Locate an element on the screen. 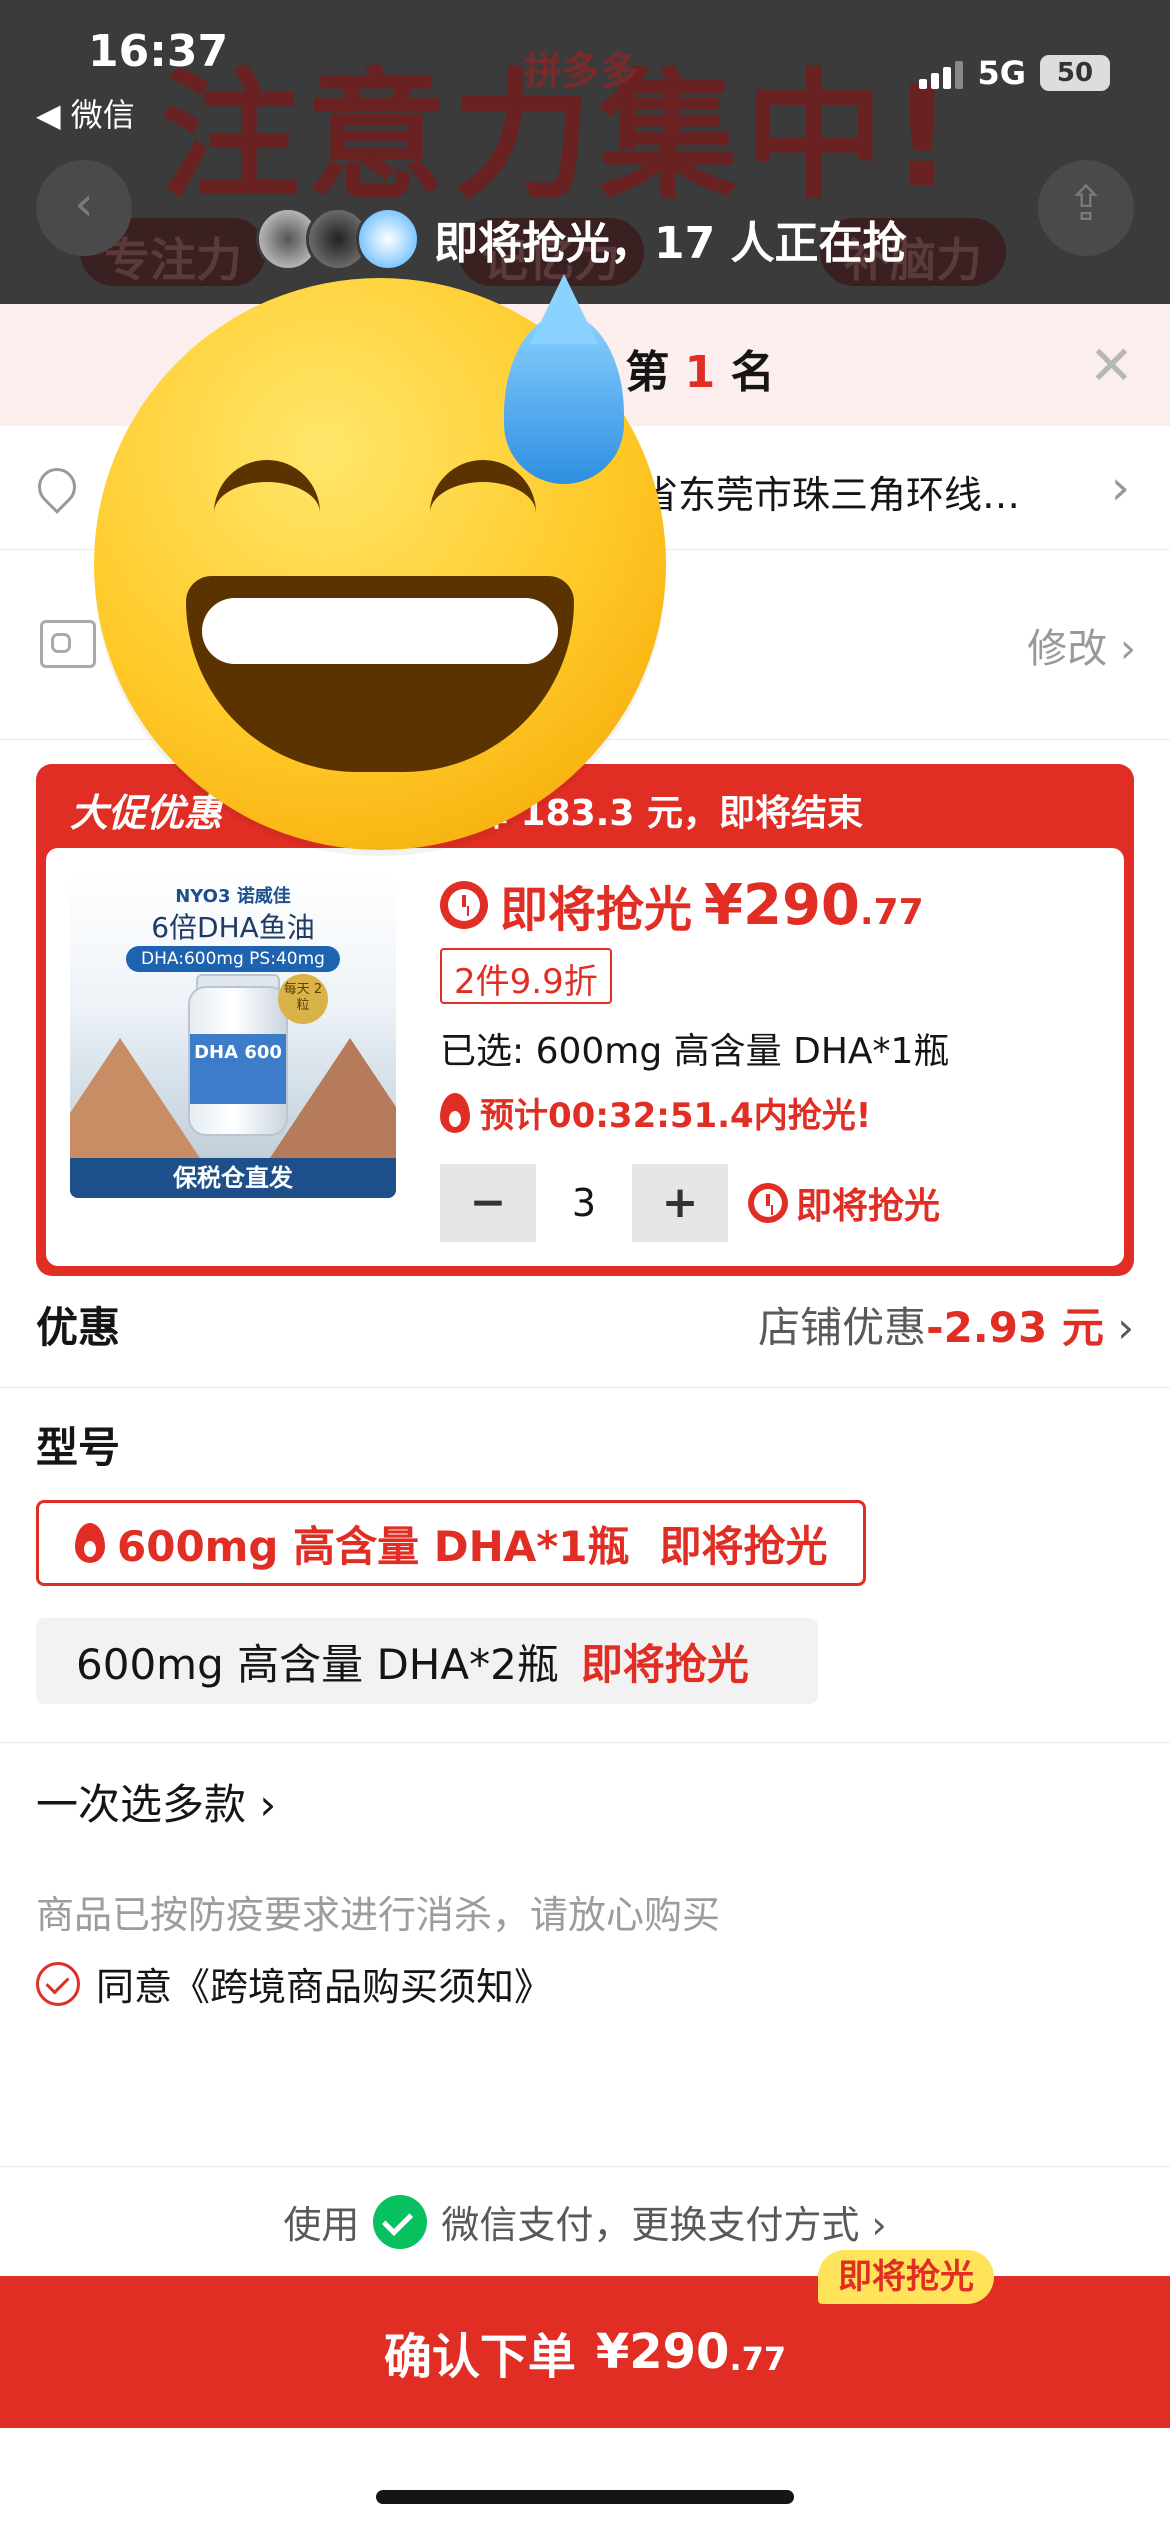 The height and width of the screenshot is (2532, 1170). sweat-smile-emoji-icon is located at coordinates (380, 562).